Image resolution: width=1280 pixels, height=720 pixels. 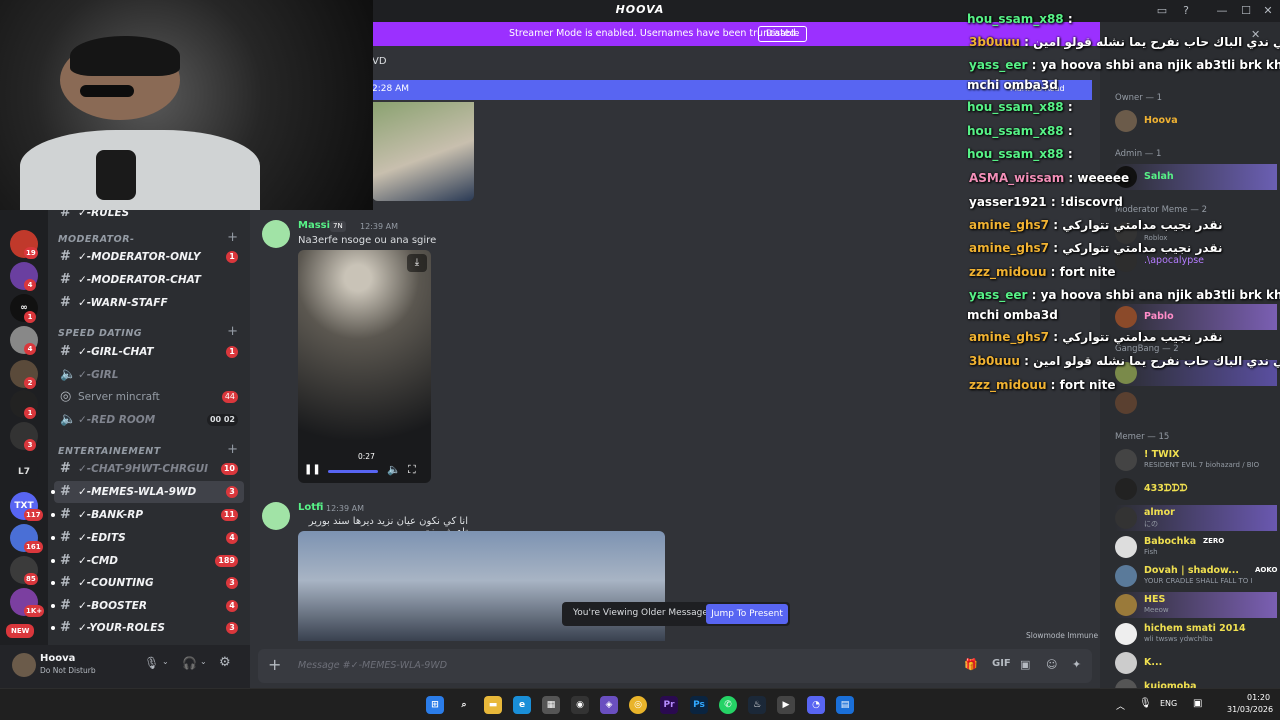 What do you see at coordinates (394, 469) in the screenshot?
I see `volume-icon: 🔈` at bounding box center [394, 469].